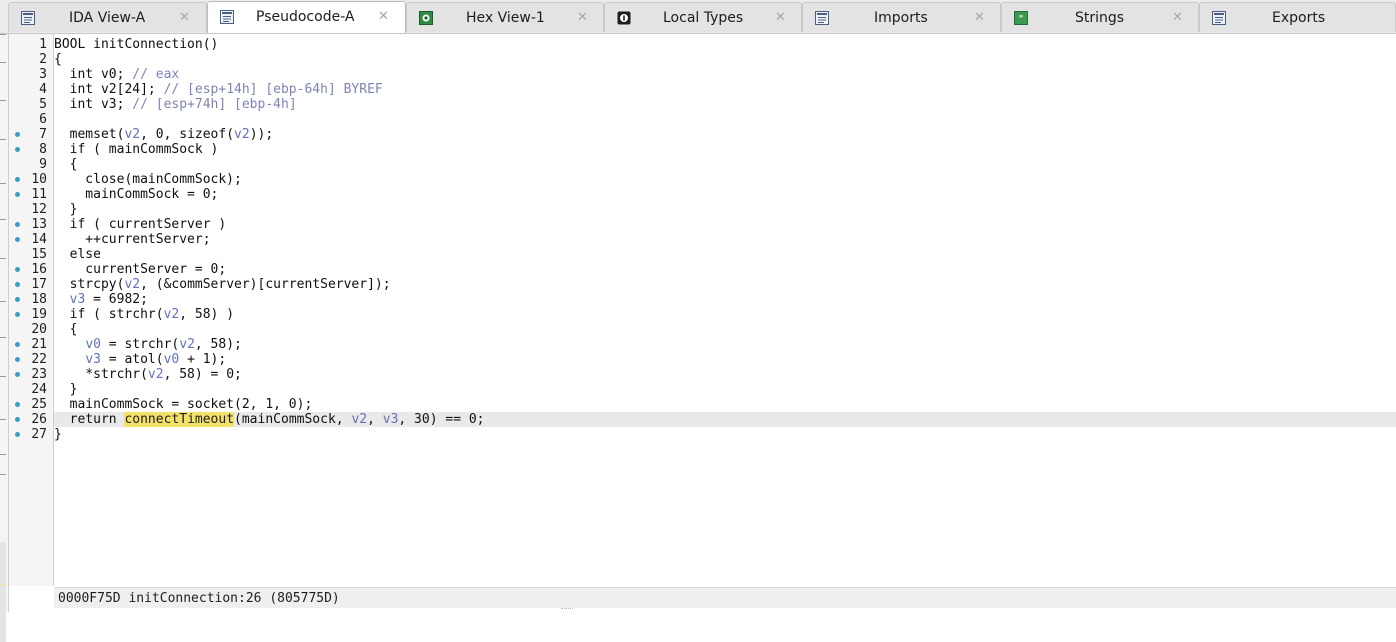 The image size is (1396, 642). I want to click on tab-local-types: Local Types ✕, so click(703, 17).